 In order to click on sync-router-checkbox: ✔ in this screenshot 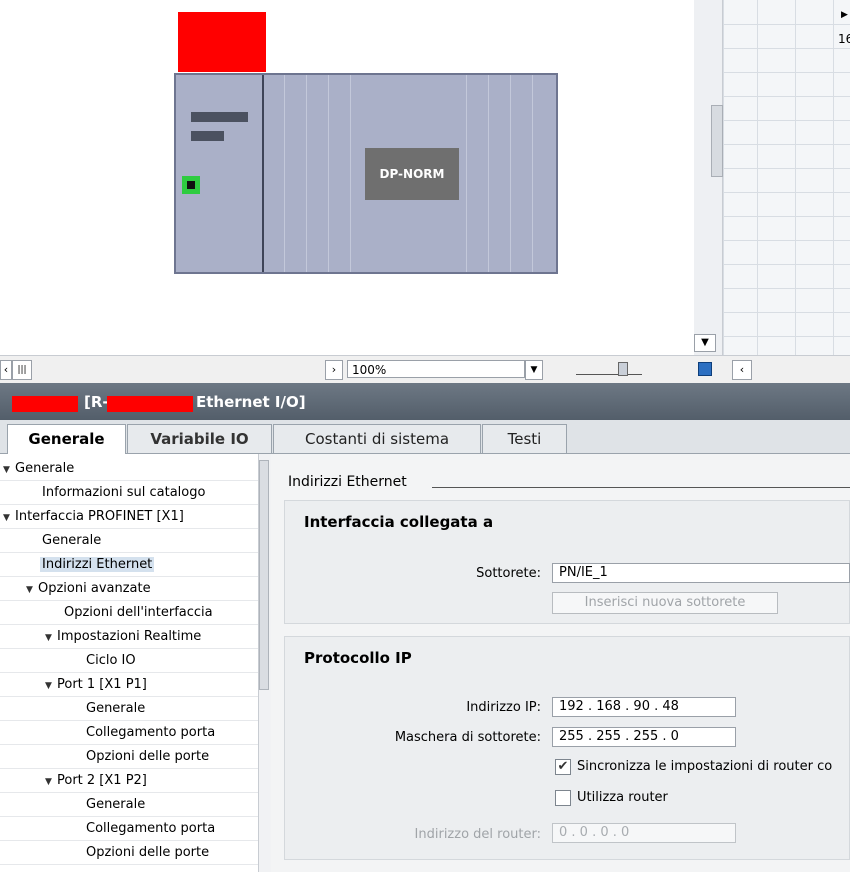, I will do `click(563, 767)`.